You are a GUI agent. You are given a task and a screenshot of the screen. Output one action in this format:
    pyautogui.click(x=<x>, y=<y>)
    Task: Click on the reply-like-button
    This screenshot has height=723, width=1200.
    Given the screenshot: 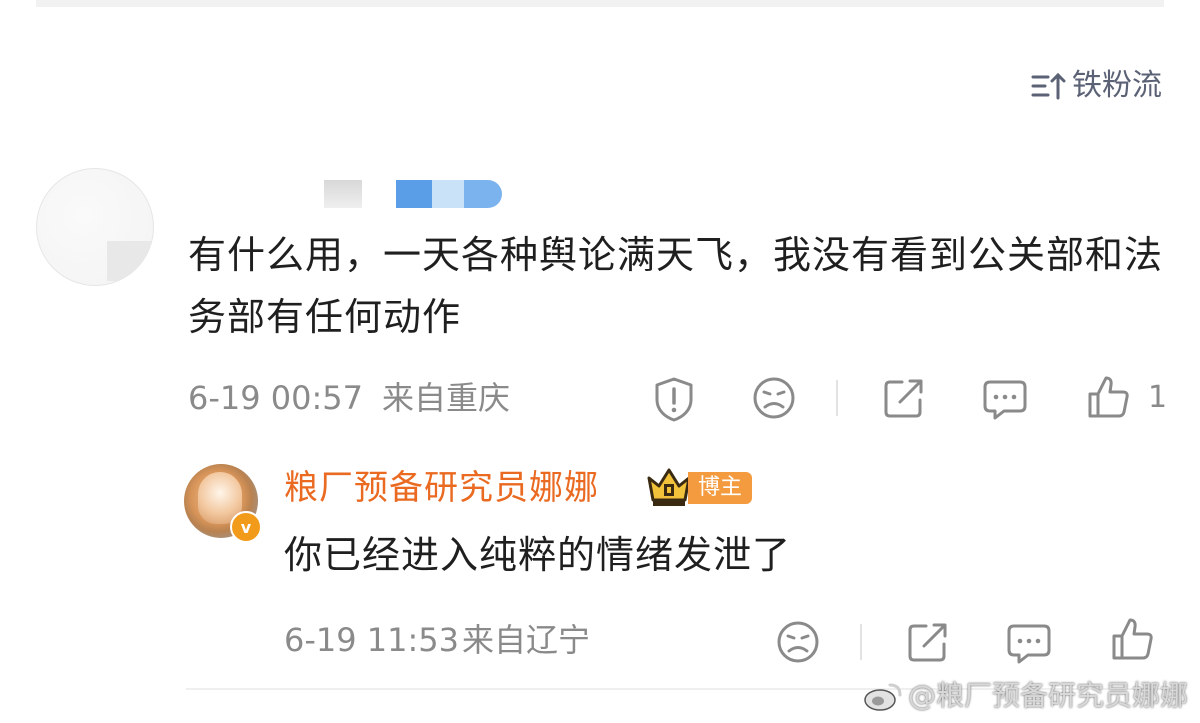 What is the action you would take?
    pyautogui.click(x=1132, y=639)
    